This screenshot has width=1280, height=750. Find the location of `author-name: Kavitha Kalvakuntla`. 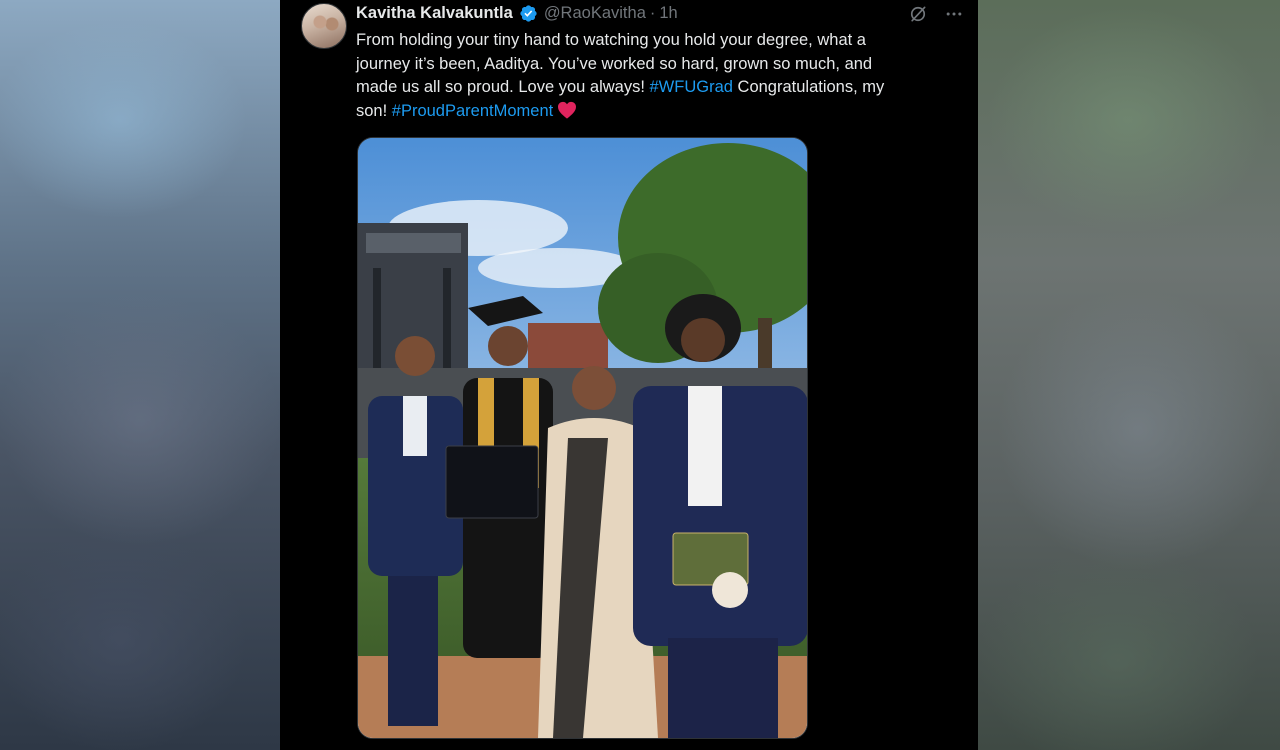

author-name: Kavitha Kalvakuntla is located at coordinates (434, 13).